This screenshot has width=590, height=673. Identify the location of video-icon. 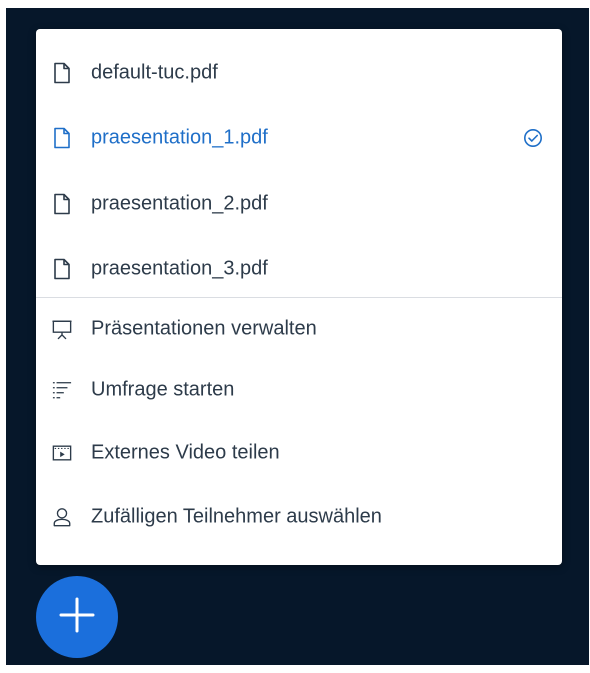
(62, 453).